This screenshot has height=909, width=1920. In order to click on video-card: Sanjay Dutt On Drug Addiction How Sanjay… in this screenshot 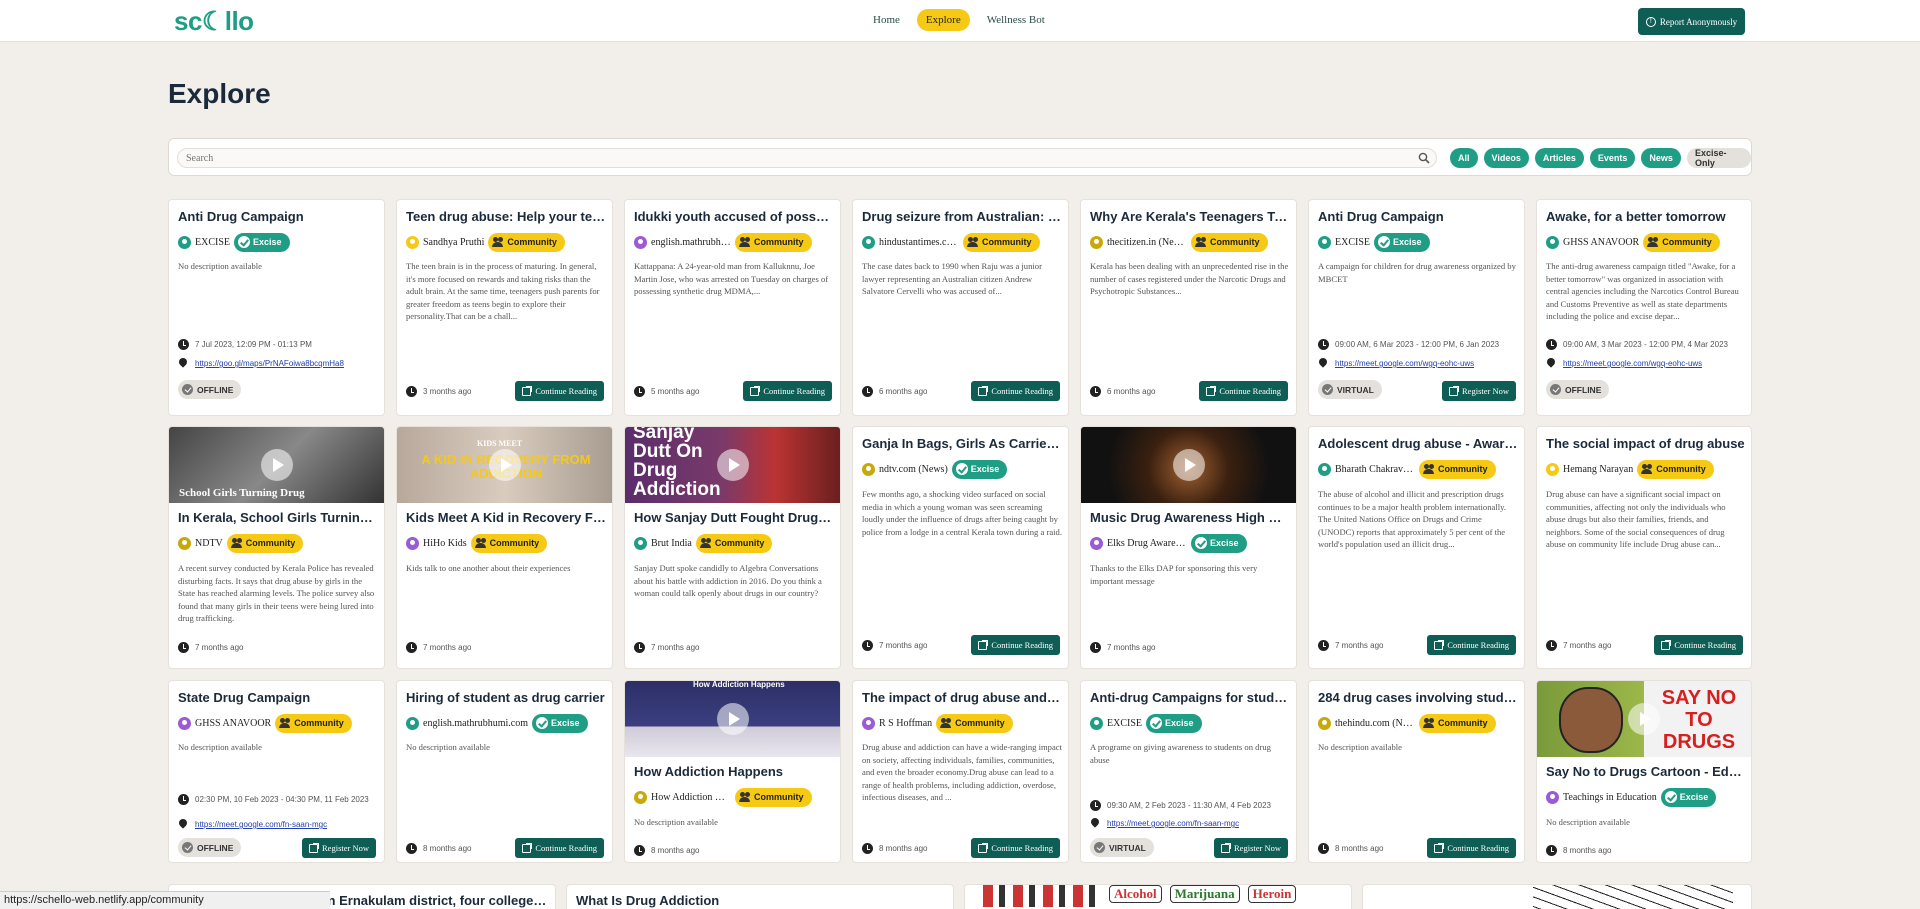, I will do `click(732, 547)`.